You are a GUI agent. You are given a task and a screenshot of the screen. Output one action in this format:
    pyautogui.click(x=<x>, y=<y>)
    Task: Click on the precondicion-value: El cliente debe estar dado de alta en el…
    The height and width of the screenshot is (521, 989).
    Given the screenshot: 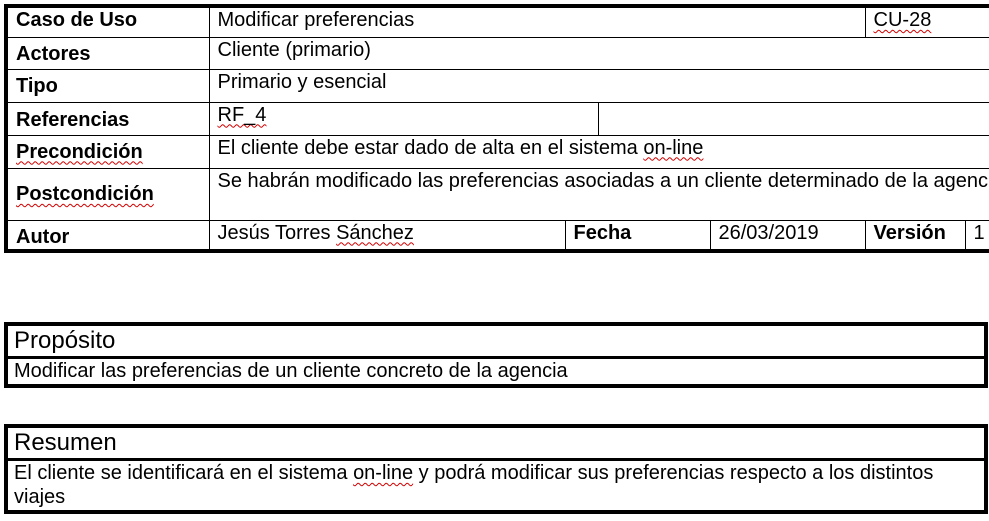 What is the action you would take?
    pyautogui.click(x=598, y=151)
    